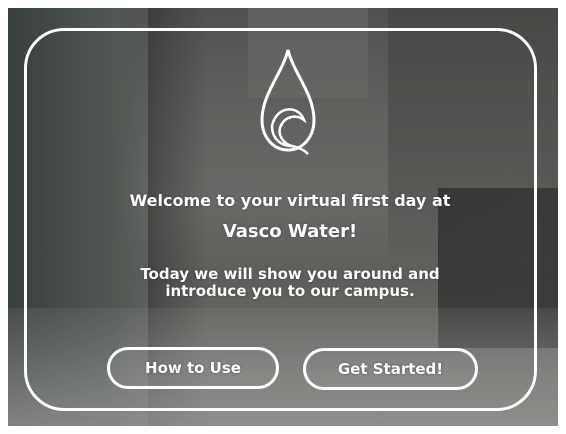 Image resolution: width=566 pixels, height=434 pixels. Describe the element at coordinates (288, 102) in the screenshot. I see `water-drop-icon` at that location.